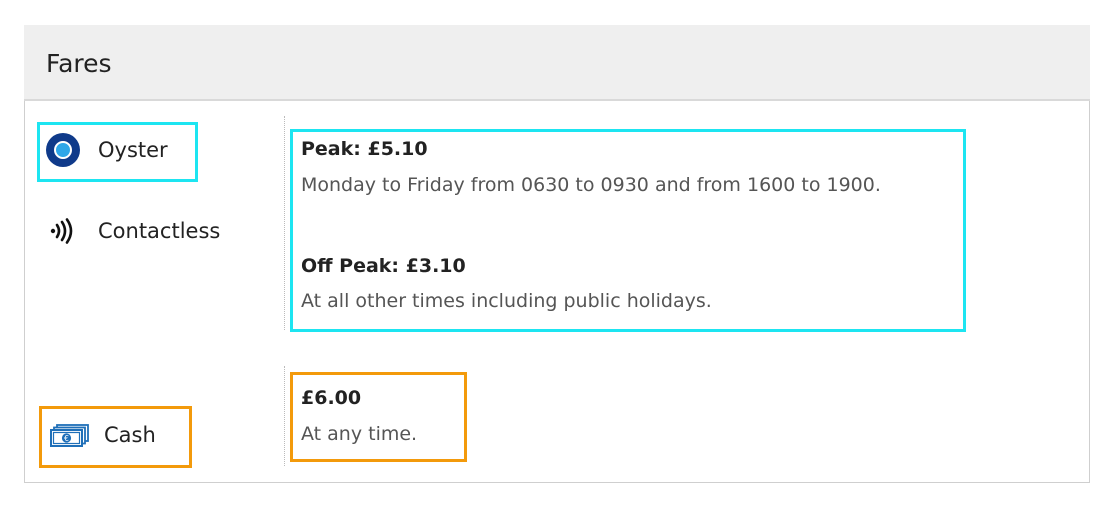 The width and height of the screenshot is (1118, 510). Describe the element at coordinates (159, 231) in the screenshot. I see `contactless-label: Contactless` at that location.